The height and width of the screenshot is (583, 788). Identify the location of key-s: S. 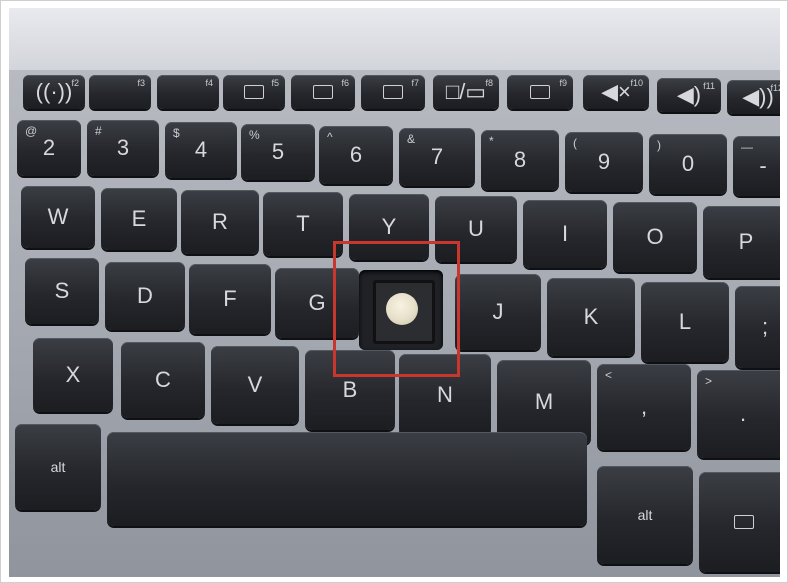
(62, 291).